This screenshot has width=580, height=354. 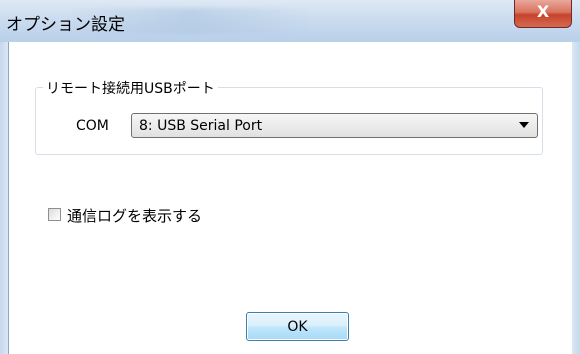 What do you see at coordinates (334, 125) in the screenshot?
I see `com-port-dropdown: 8: USB Serial Port` at bounding box center [334, 125].